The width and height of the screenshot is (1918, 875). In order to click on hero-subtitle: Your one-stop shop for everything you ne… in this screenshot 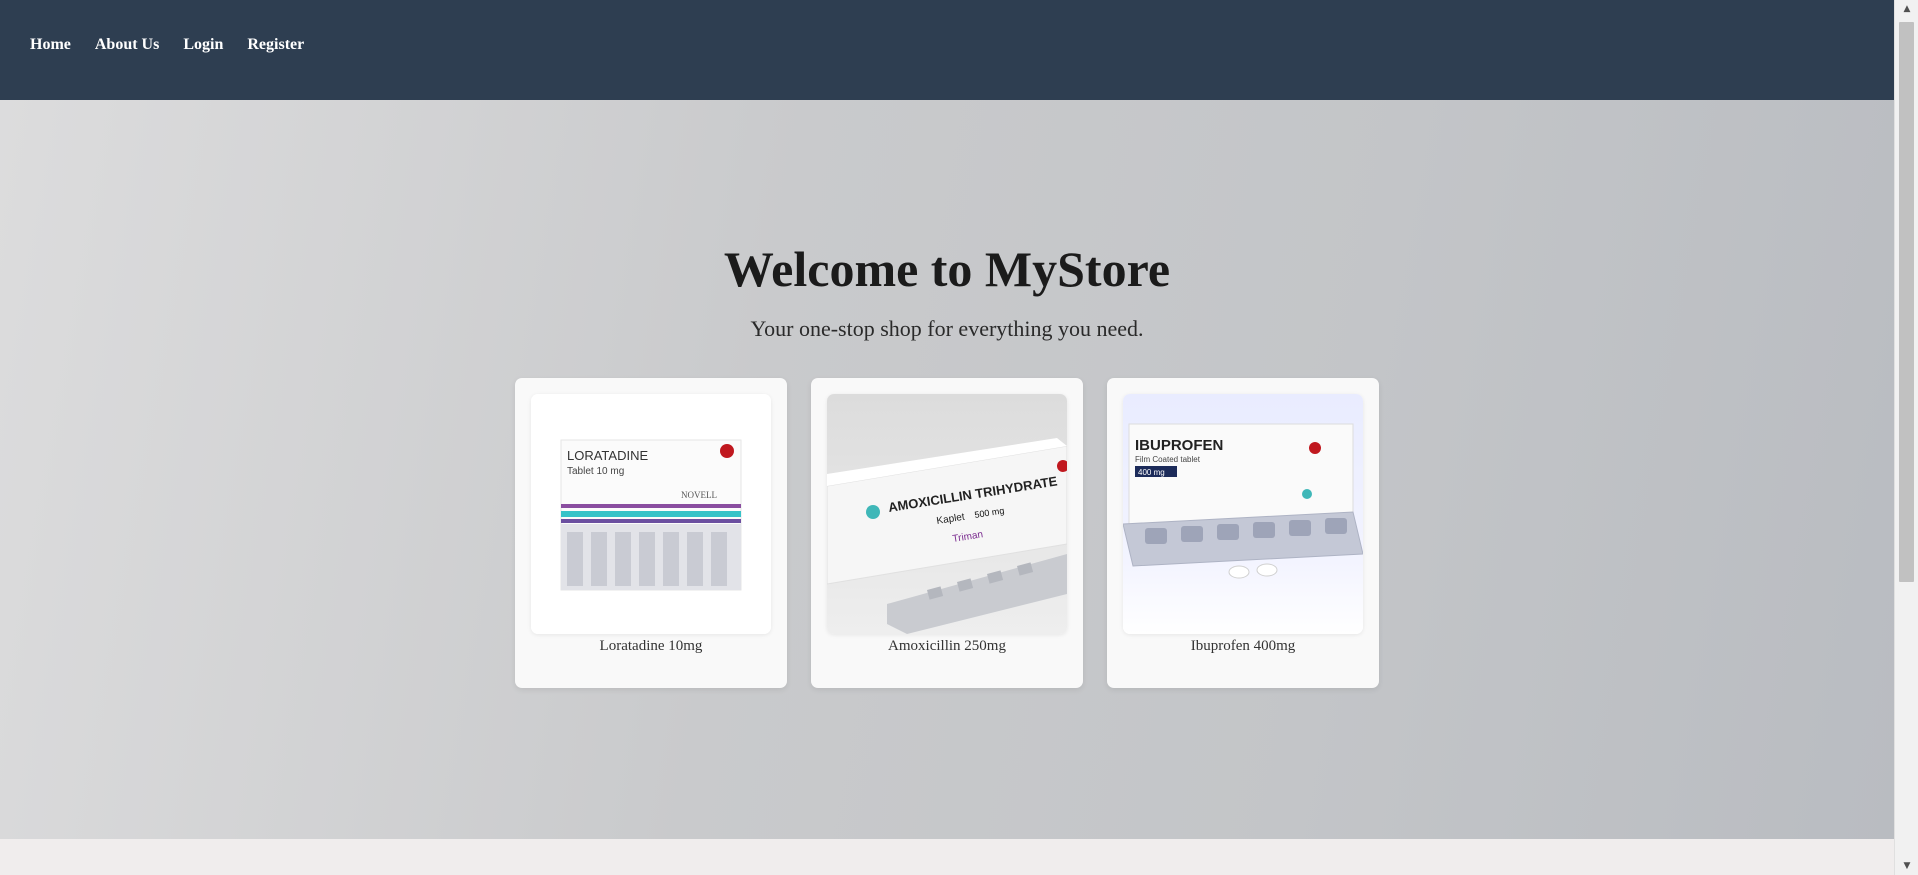, I will do `click(947, 328)`.